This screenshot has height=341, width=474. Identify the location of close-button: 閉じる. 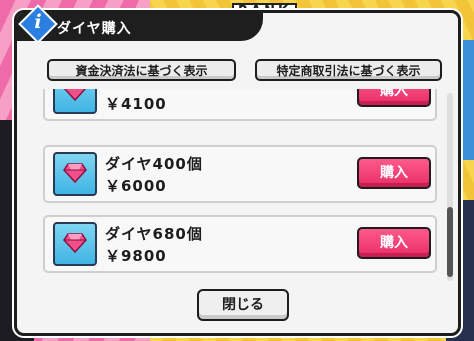
(243, 305).